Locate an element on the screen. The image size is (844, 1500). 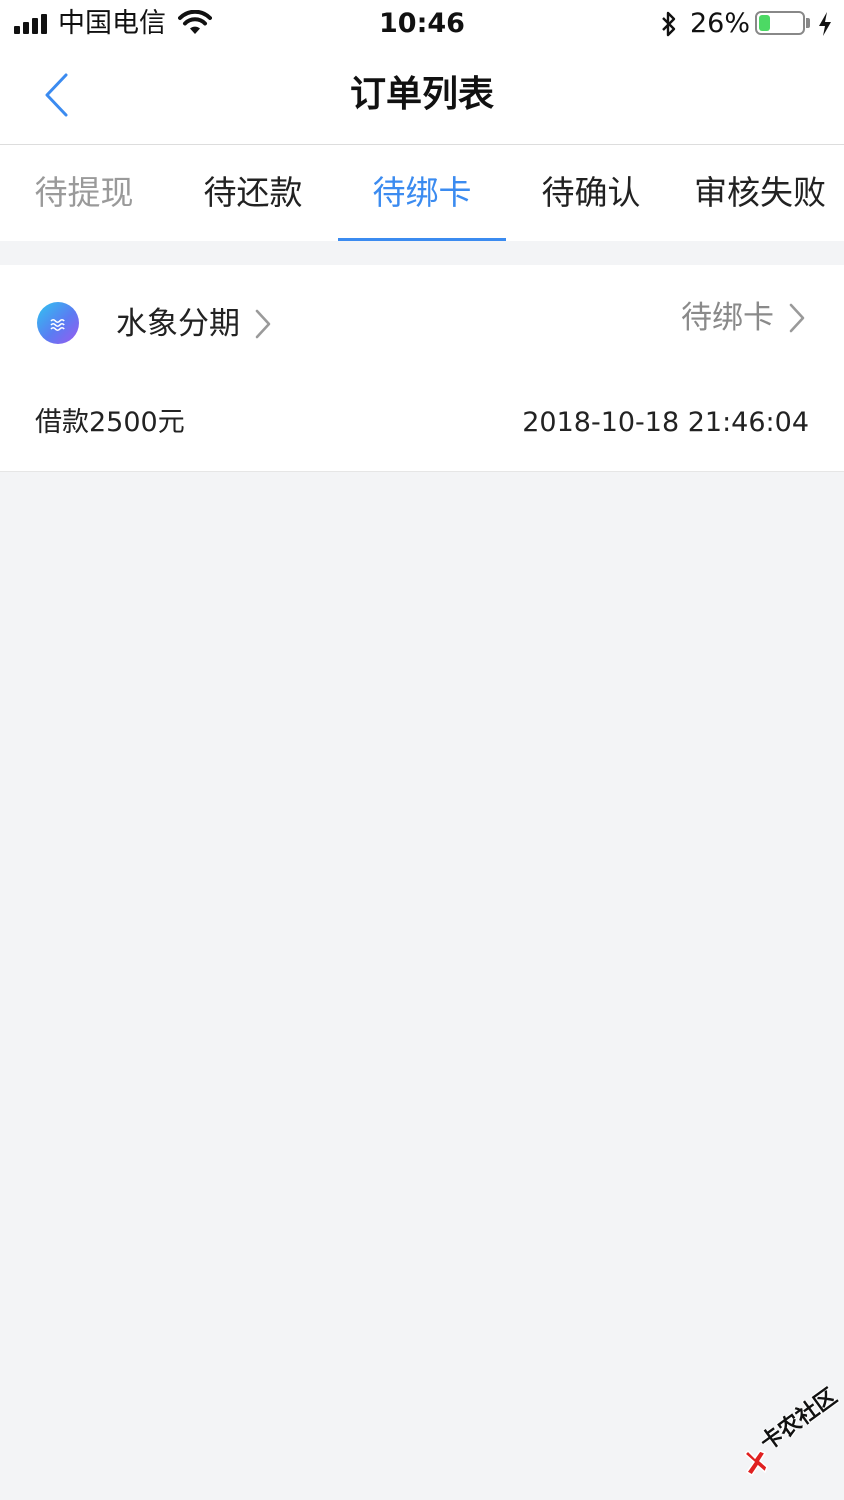
order-status-link: 待绑卡 is located at coordinates (744, 318).